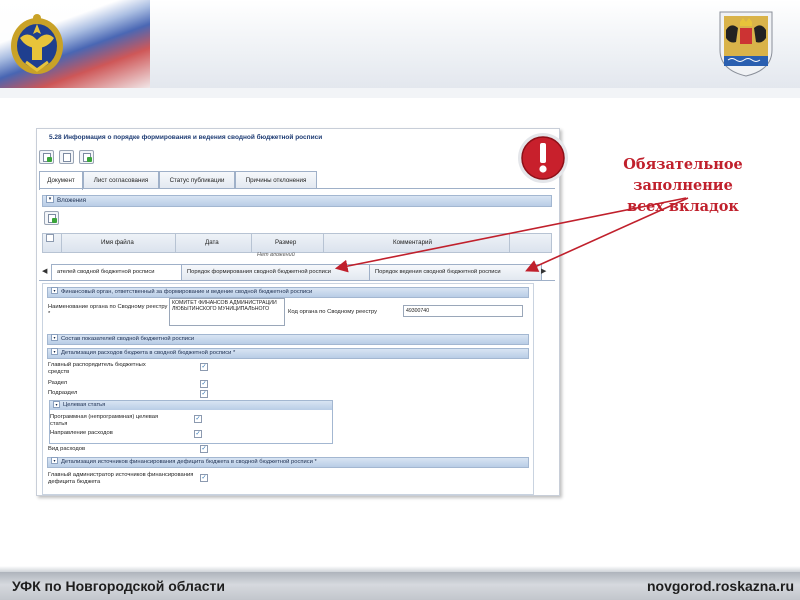 This screenshot has width=800, height=600. Describe the element at coordinates (400, 44) in the screenshot. I see `slide-header` at that location.